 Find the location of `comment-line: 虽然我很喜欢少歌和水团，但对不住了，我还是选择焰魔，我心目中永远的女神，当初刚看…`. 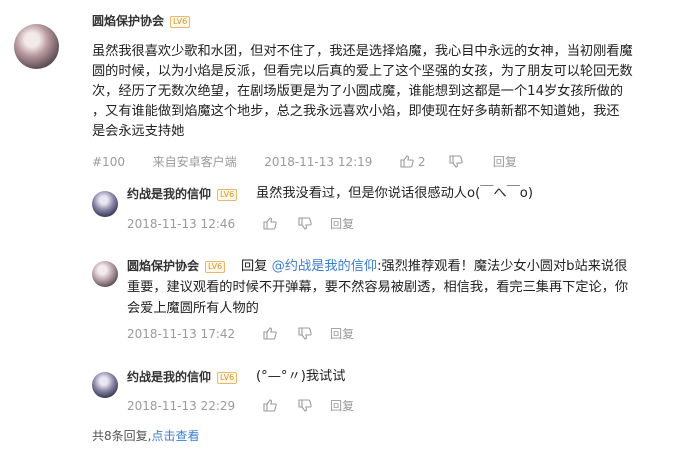

comment-line: 虽然我很喜欢少歌和水团，但对不住了，我还是选择焰魔，我心目中永远的女神，当初刚看… is located at coordinates (362, 51).